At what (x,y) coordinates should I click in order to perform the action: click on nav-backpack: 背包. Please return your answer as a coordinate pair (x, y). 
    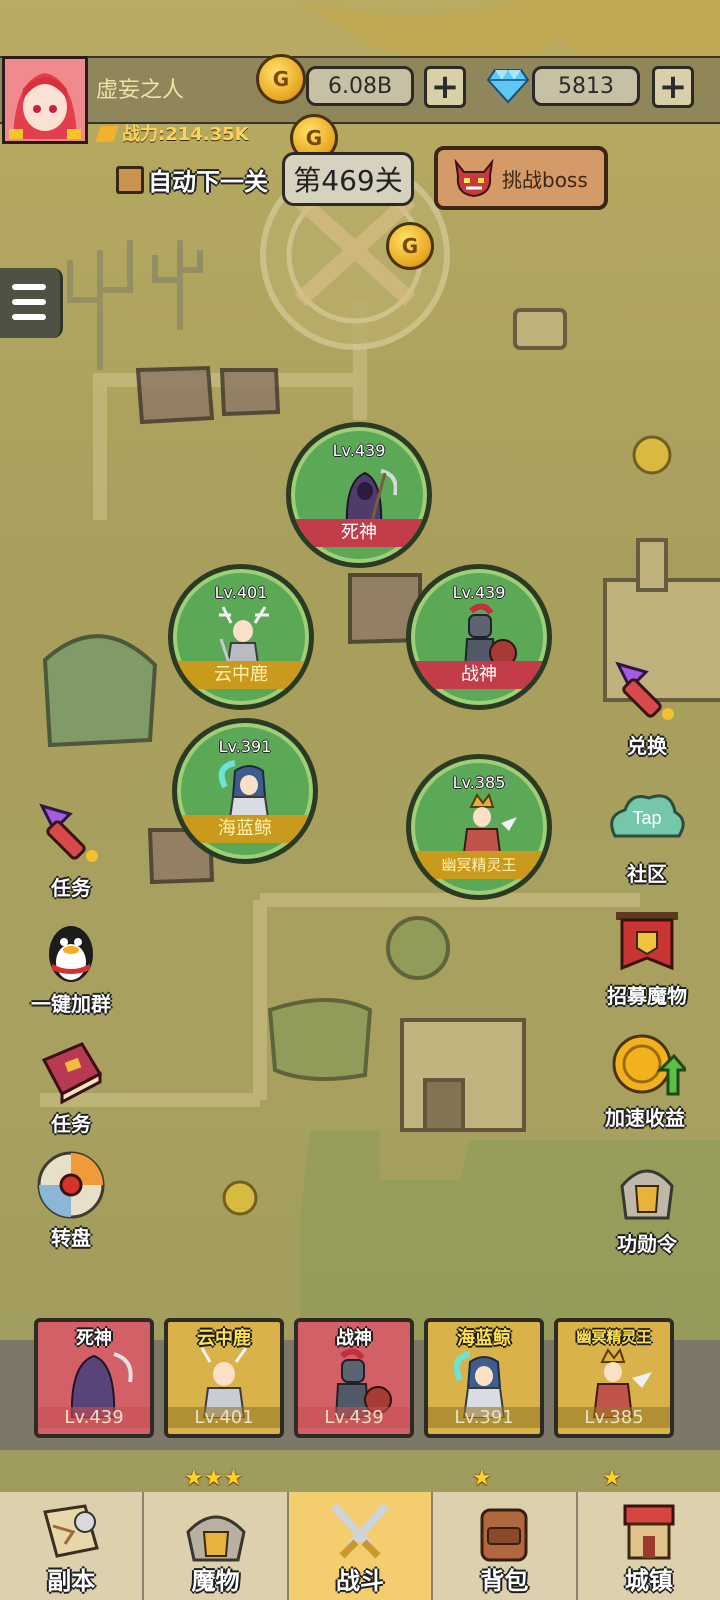
    Looking at the image, I should click on (505, 1546).